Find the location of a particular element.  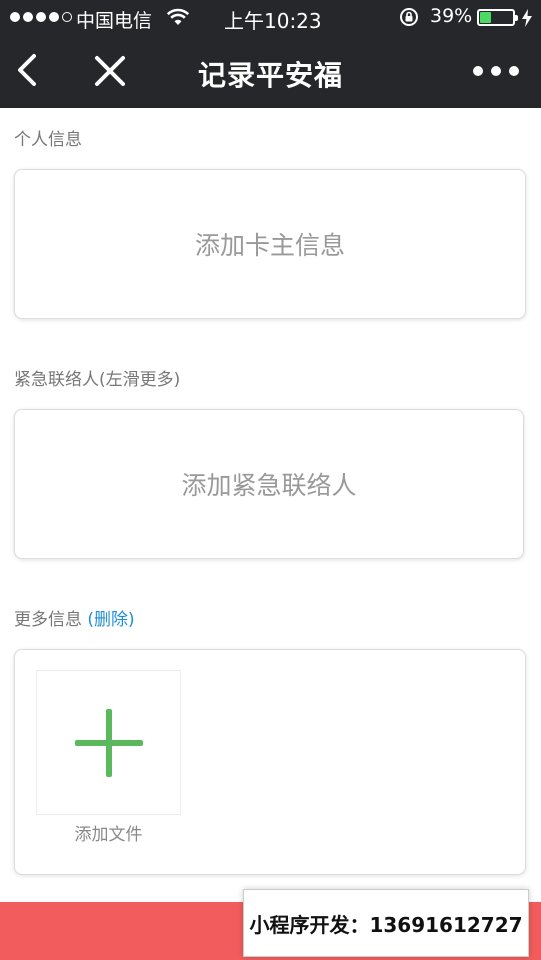

carrier-name: 中国电信 is located at coordinates (114, 21).